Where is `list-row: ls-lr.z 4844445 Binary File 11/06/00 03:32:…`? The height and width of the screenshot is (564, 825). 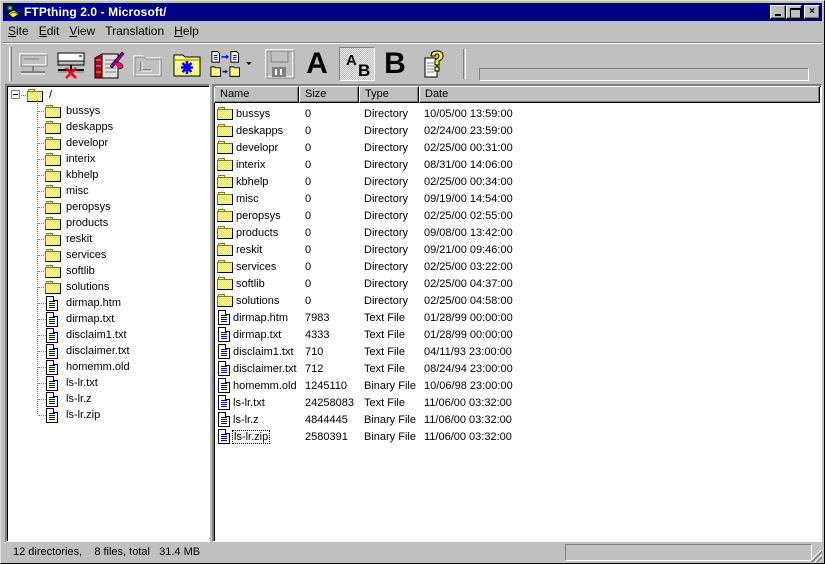 list-row: ls-lr.z 4844445 Binary File 11/06/00 03:32:… is located at coordinates (517, 419).